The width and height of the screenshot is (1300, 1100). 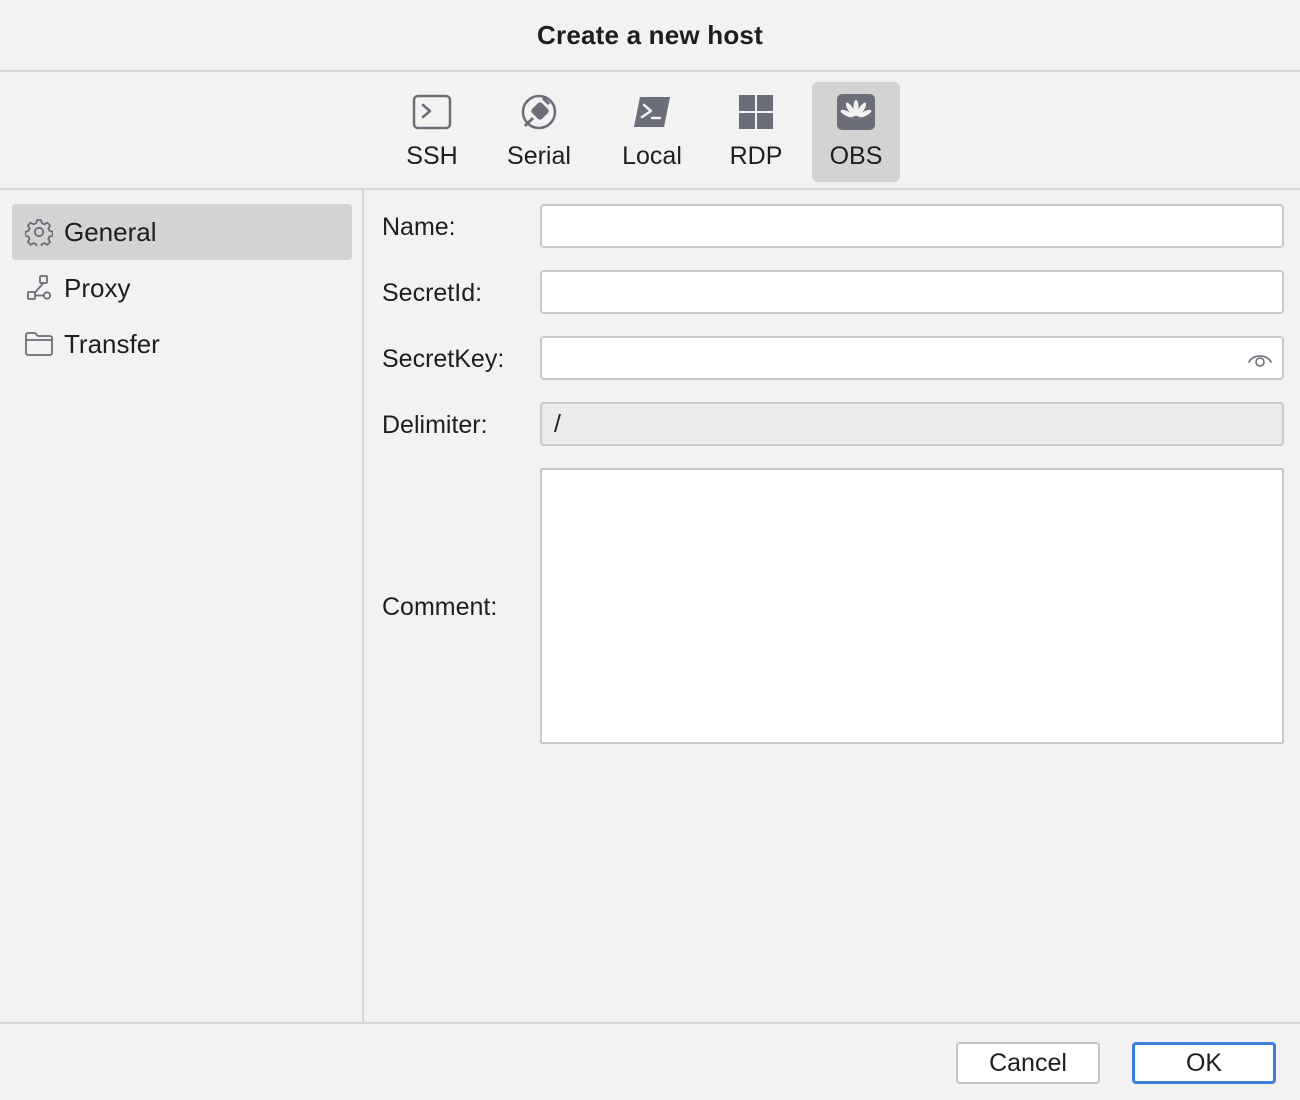 What do you see at coordinates (756, 156) in the screenshot?
I see `host-type-label: RDP` at bounding box center [756, 156].